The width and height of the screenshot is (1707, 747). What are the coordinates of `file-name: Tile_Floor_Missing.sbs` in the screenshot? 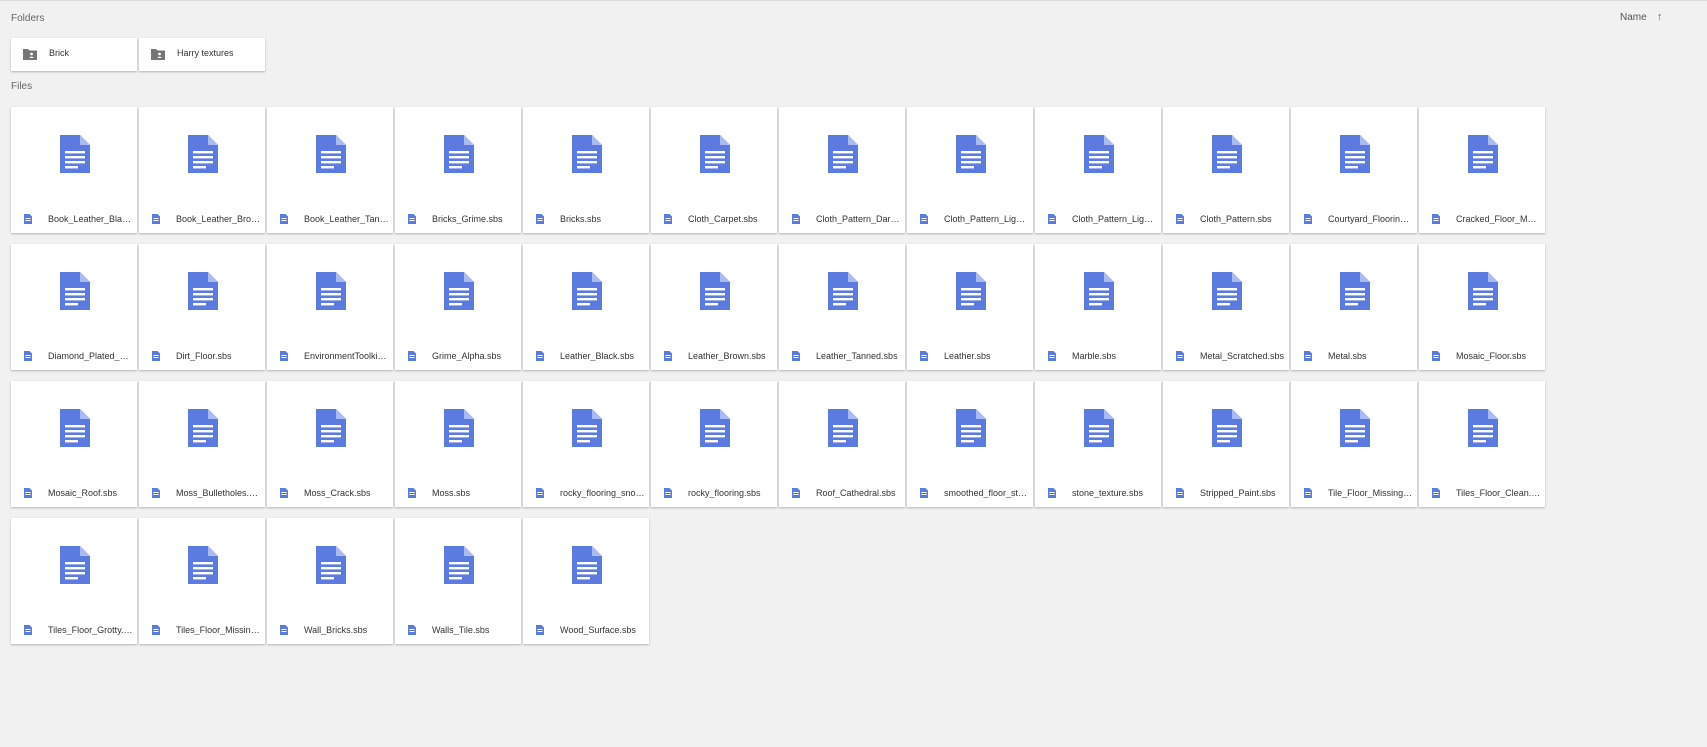 It's located at (1370, 493).